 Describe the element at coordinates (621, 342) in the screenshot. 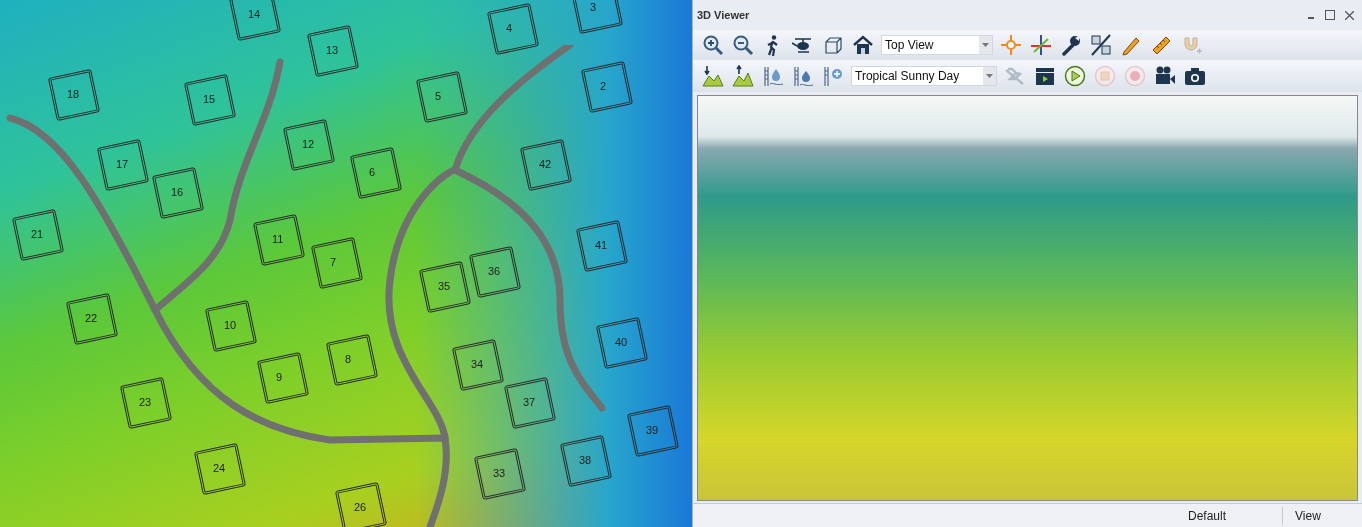

I see `lot-number: 40` at that location.